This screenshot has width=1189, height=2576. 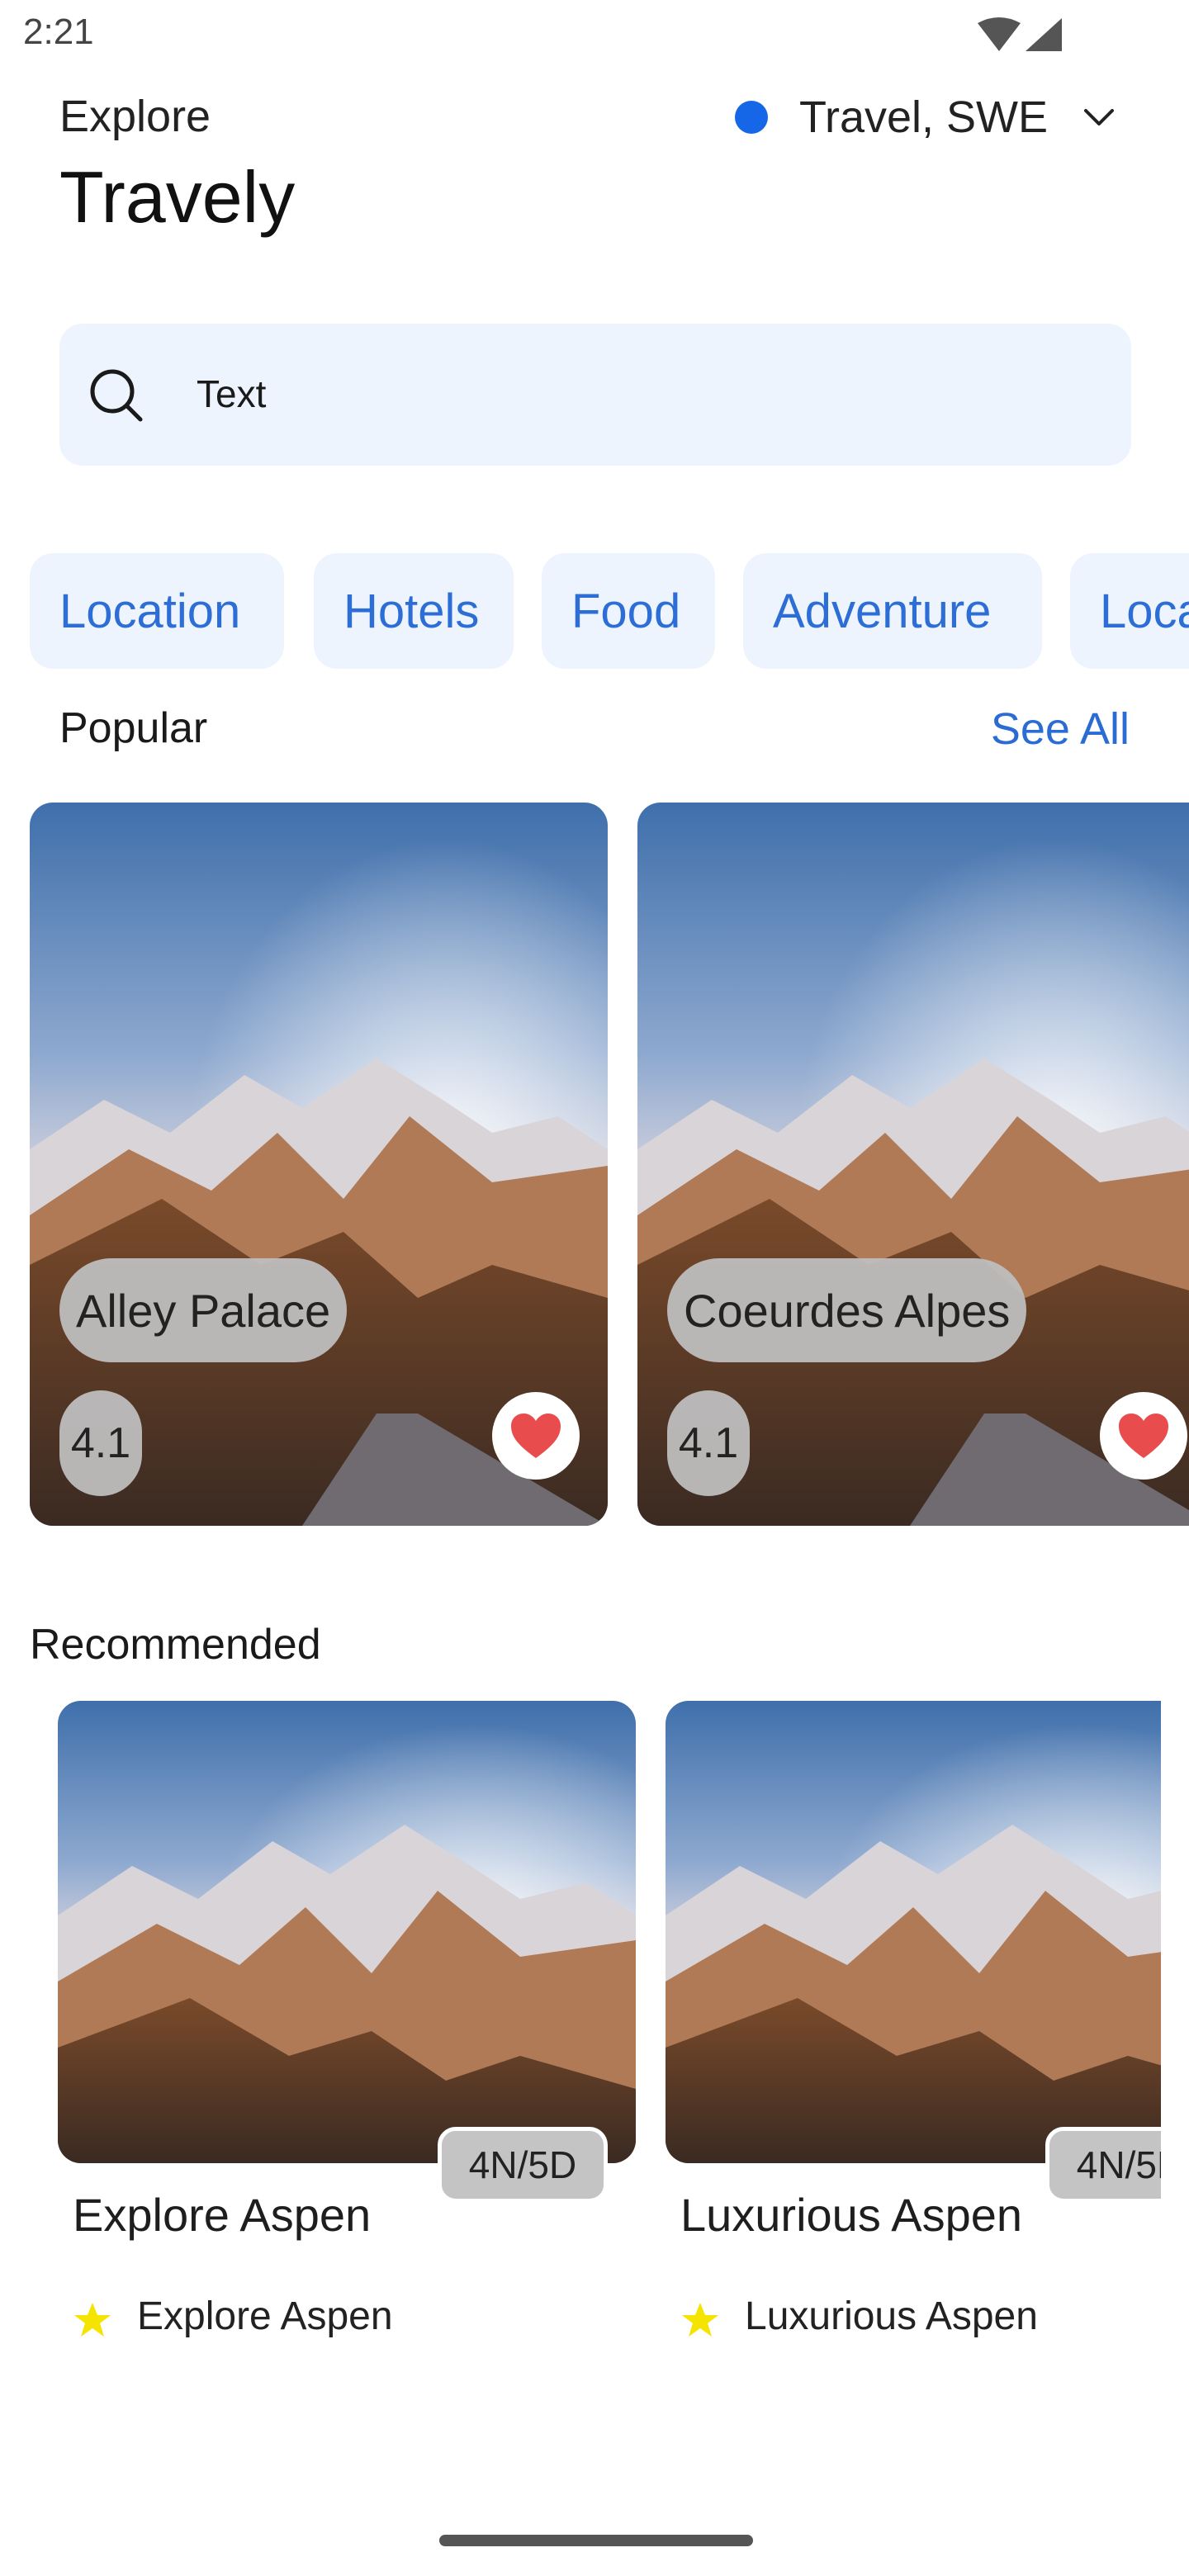 What do you see at coordinates (594, 34) in the screenshot?
I see `status-bar: 2:21` at bounding box center [594, 34].